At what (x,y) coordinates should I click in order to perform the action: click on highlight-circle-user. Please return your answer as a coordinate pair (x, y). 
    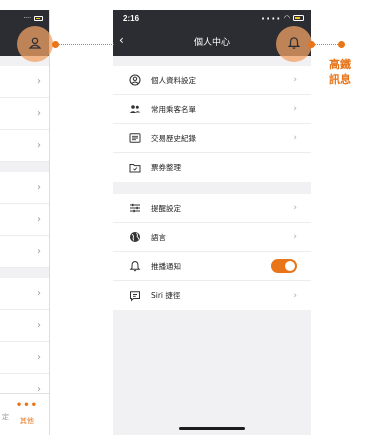
    Looking at the image, I should click on (35, 44).